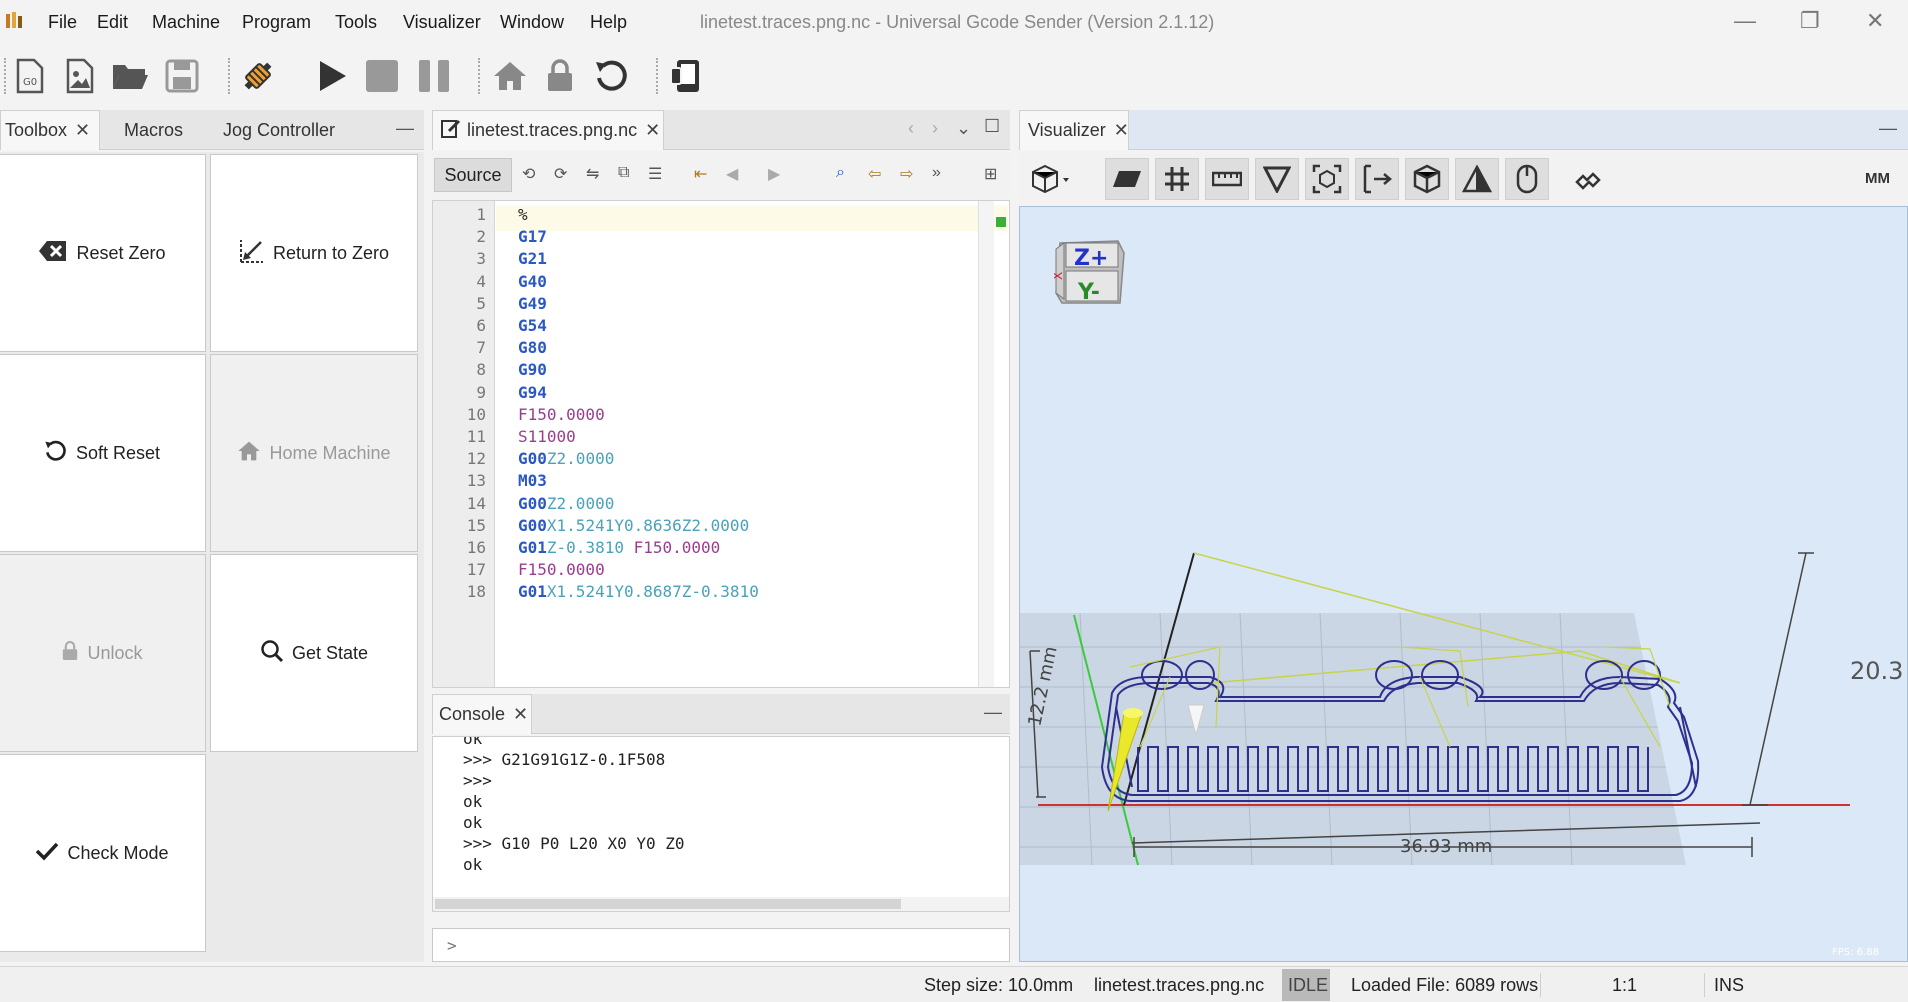  What do you see at coordinates (186, 22) in the screenshot?
I see `menu-machine: Machine` at bounding box center [186, 22].